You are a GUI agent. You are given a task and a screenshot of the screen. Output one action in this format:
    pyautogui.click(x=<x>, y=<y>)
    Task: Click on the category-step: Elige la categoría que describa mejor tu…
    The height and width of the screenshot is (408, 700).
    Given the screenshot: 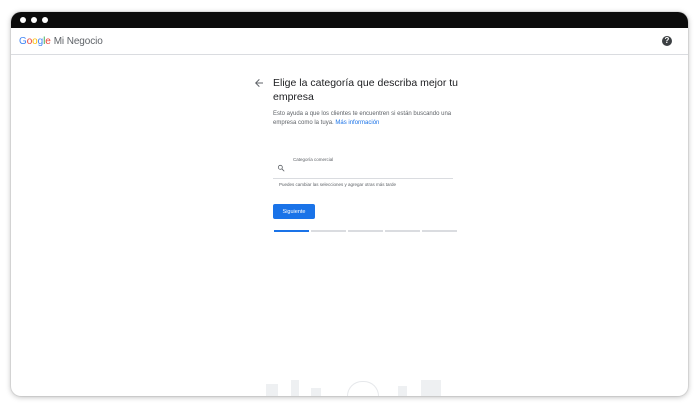 What is the action you would take?
    pyautogui.click(x=355, y=154)
    